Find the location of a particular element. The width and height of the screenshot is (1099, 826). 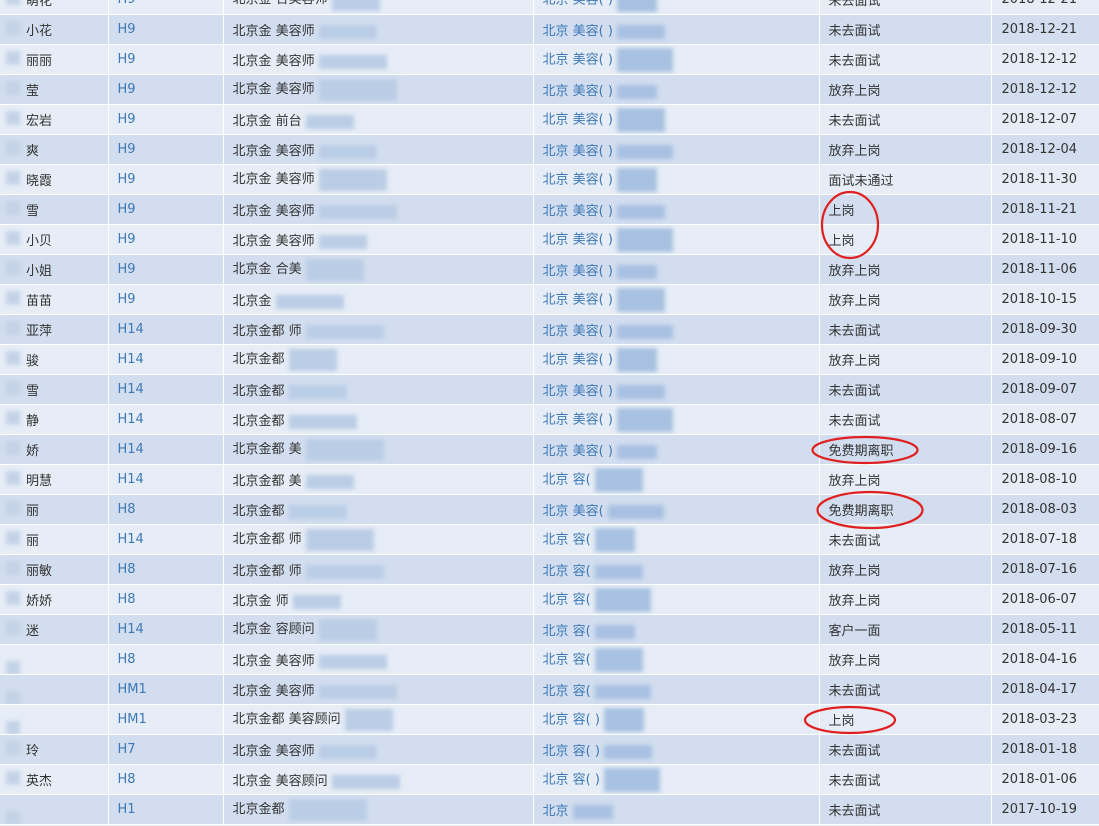

code-cell: HM1 is located at coordinates (166, 689).